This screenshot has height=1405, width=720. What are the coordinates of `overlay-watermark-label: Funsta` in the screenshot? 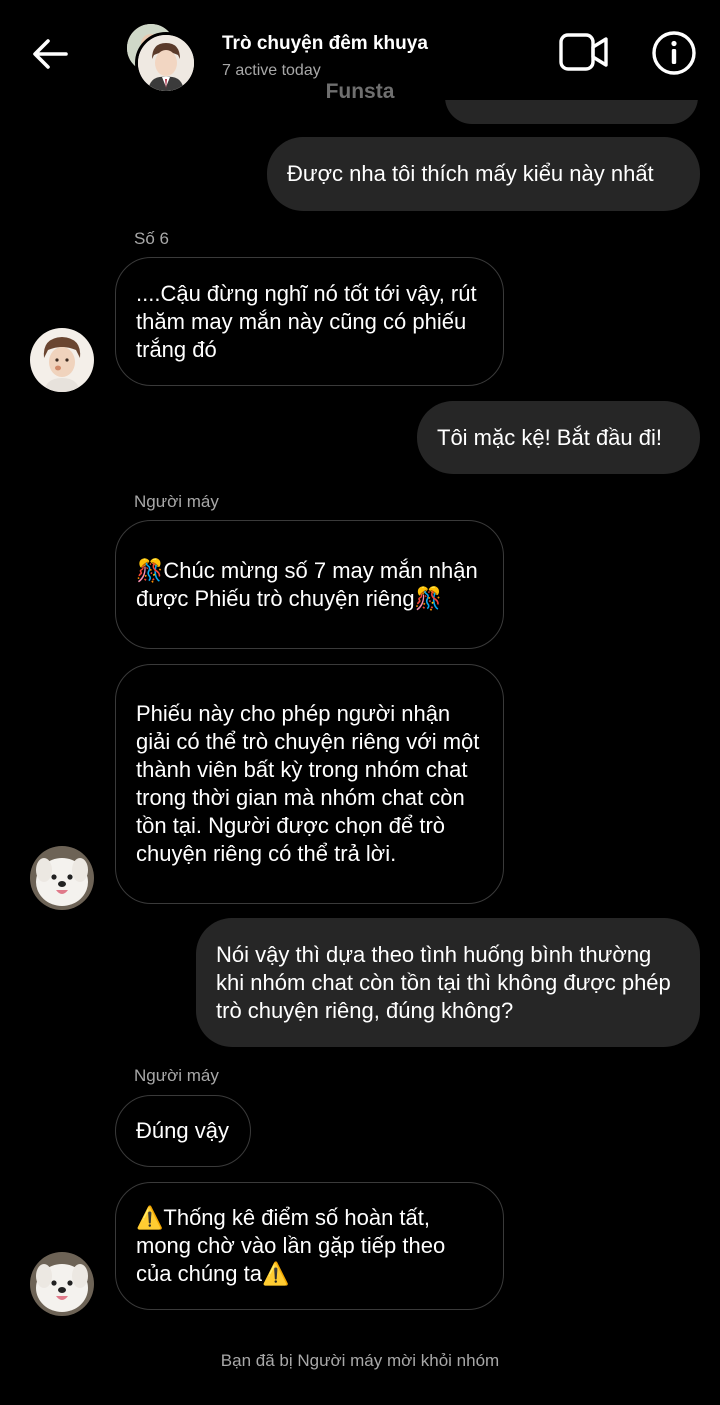 It's located at (360, 91).